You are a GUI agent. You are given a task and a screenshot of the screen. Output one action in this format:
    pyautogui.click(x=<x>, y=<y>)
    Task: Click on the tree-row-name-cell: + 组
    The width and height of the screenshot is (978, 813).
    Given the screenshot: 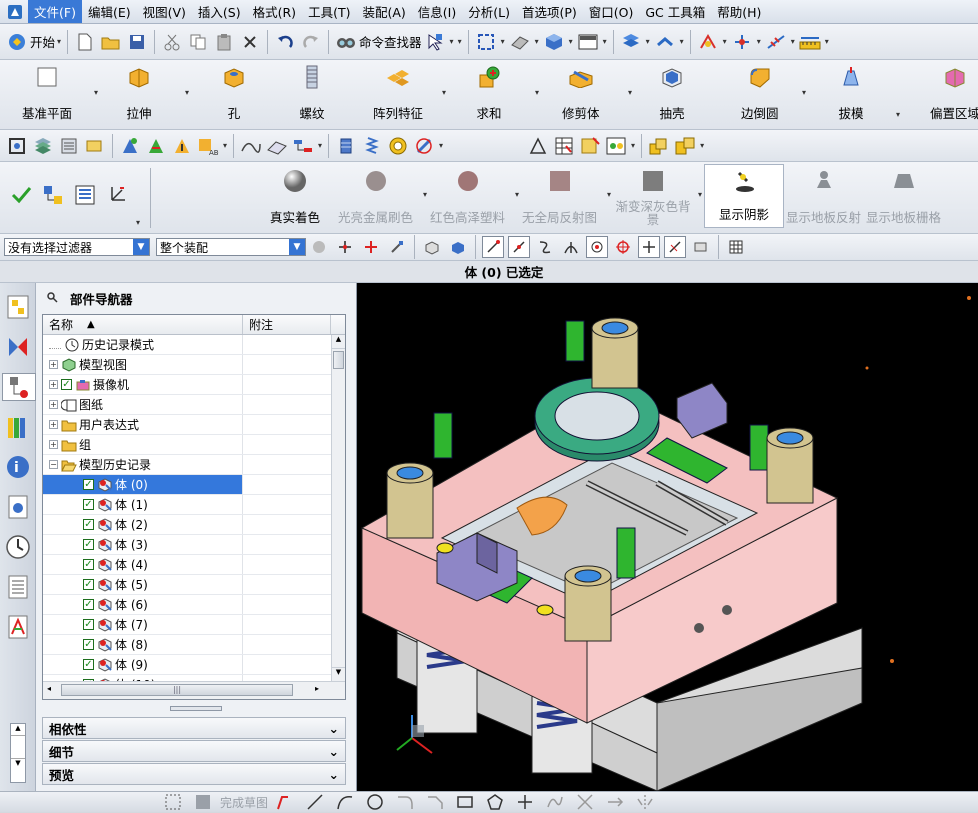 What is the action you would take?
    pyautogui.click(x=143, y=444)
    